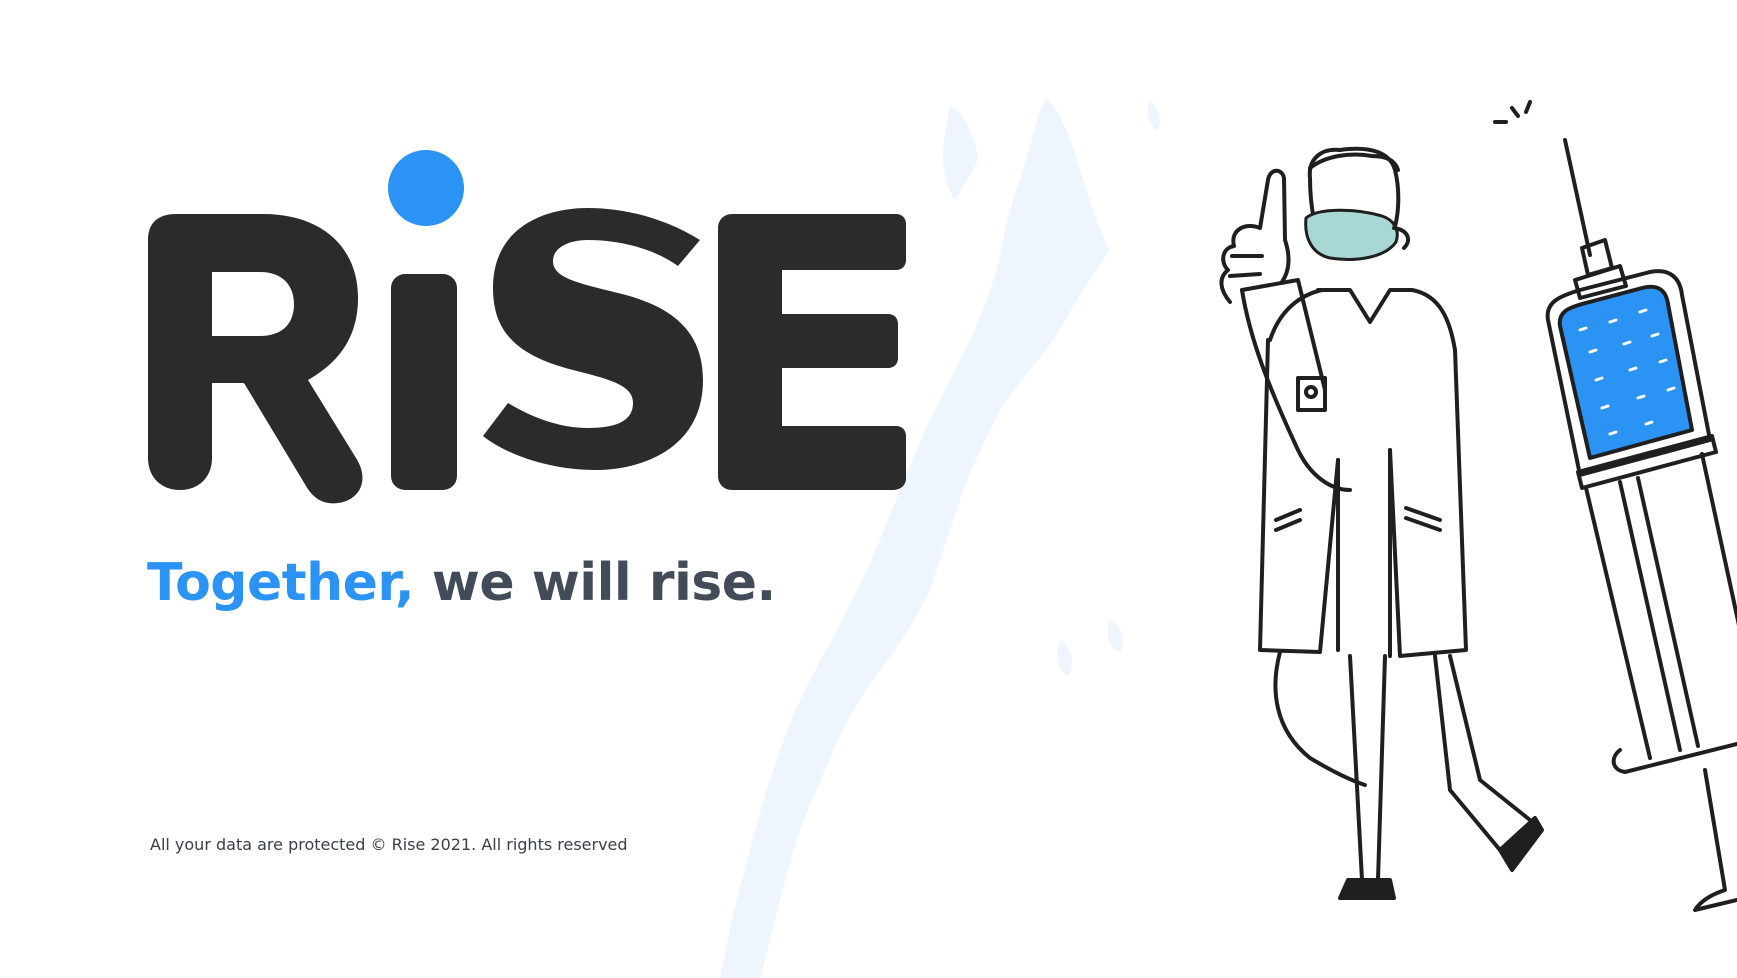 The width and height of the screenshot is (1737, 978). I want to click on logo-letter-r, so click(255, 359).